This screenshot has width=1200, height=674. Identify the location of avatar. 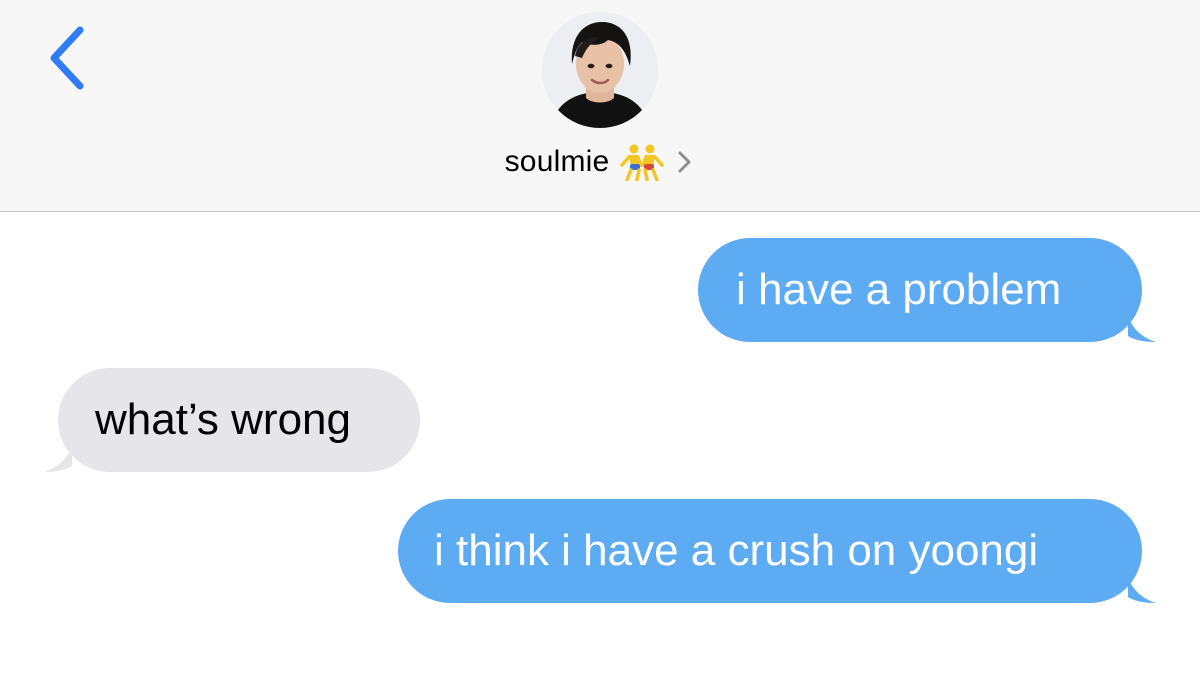
(600, 70).